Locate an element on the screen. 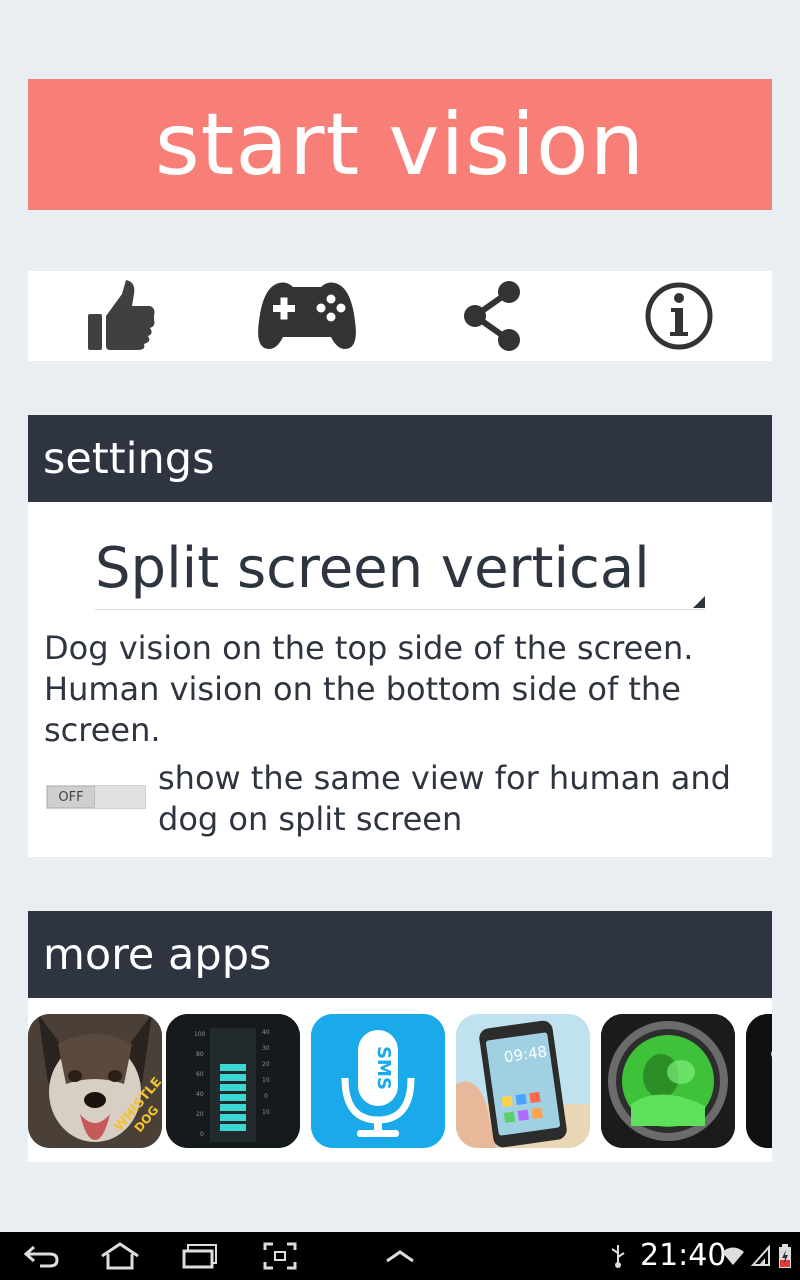 This screenshot has height=1280, width=800. signal-icon is located at coordinates (760, 1255).